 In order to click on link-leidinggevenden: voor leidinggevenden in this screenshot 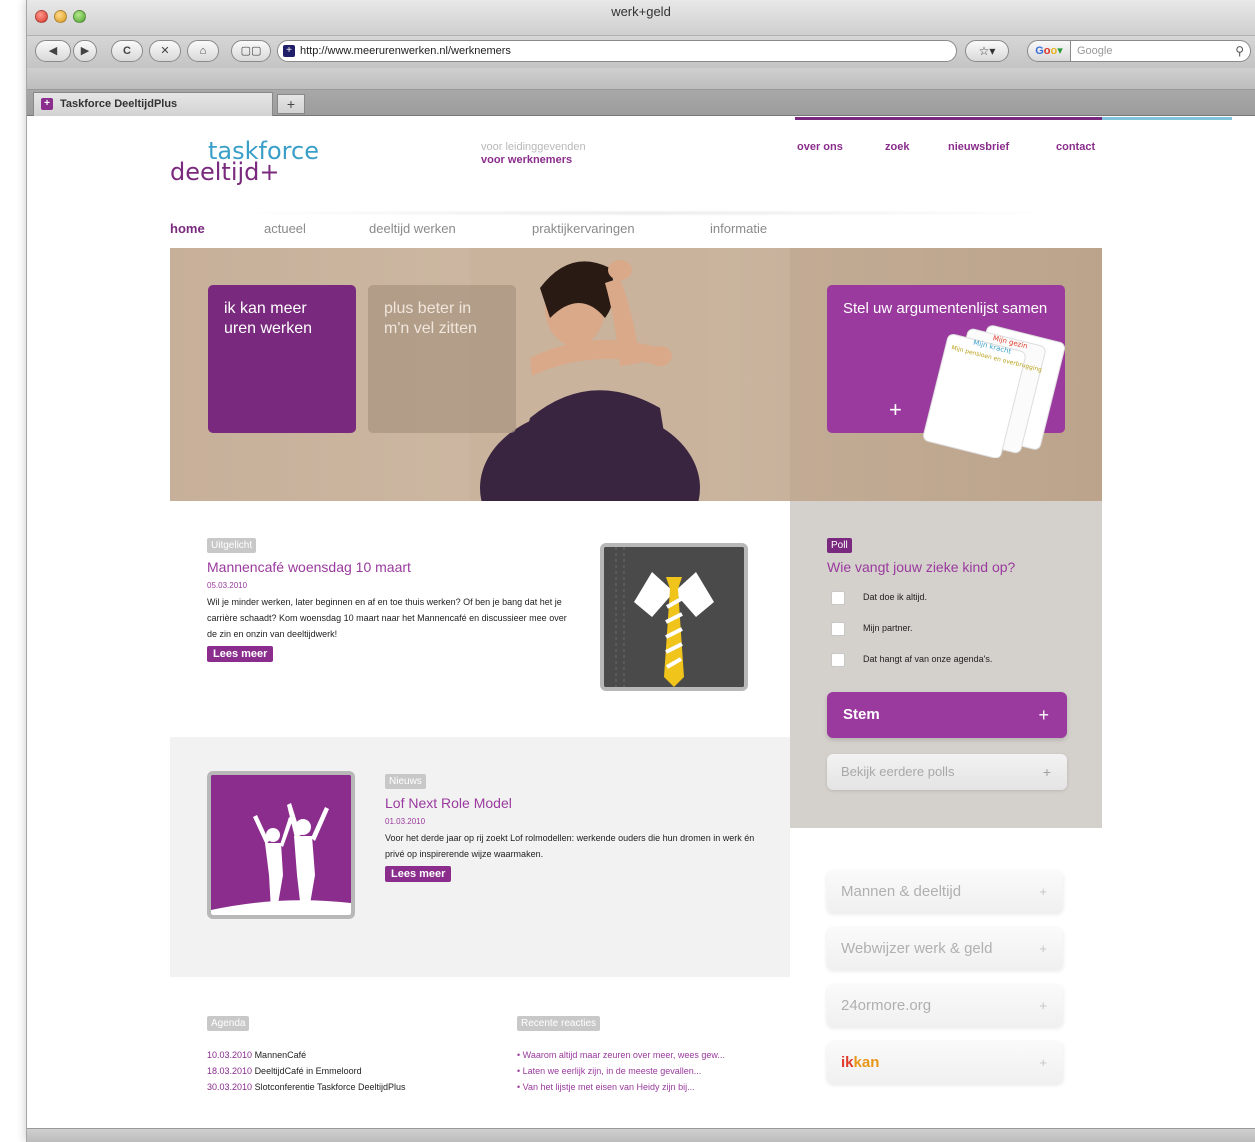, I will do `click(533, 147)`.